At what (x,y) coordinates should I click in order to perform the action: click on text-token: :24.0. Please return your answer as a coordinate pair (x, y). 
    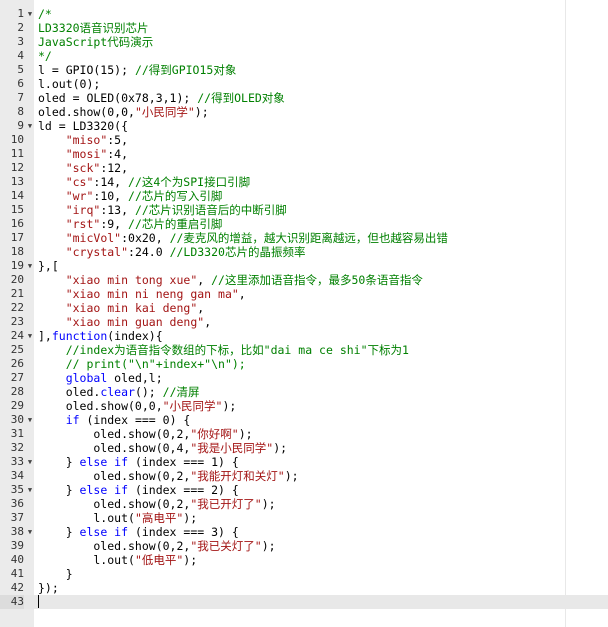
    Looking at the image, I should click on (149, 252).